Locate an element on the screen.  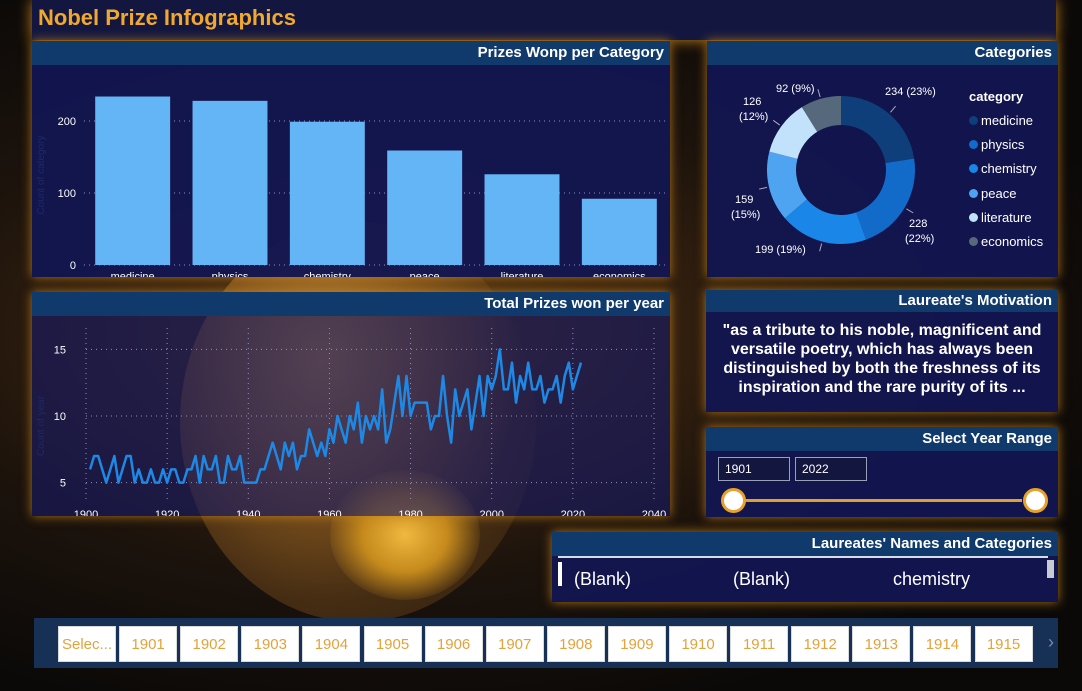
year-slicer-item: 1913 is located at coordinates (881, 644).